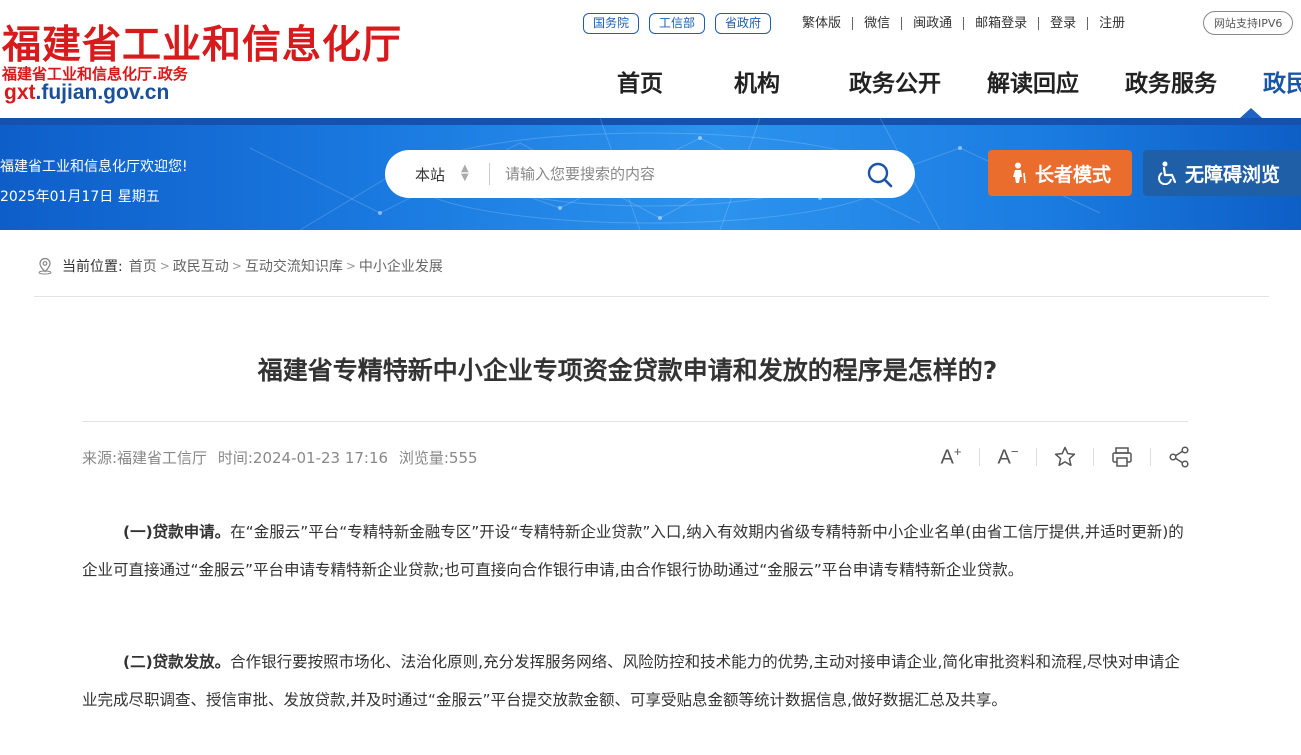 The height and width of the screenshot is (755, 1301). What do you see at coordinates (1033, 81) in the screenshot?
I see `nav-interpretation: 解读回应` at bounding box center [1033, 81].